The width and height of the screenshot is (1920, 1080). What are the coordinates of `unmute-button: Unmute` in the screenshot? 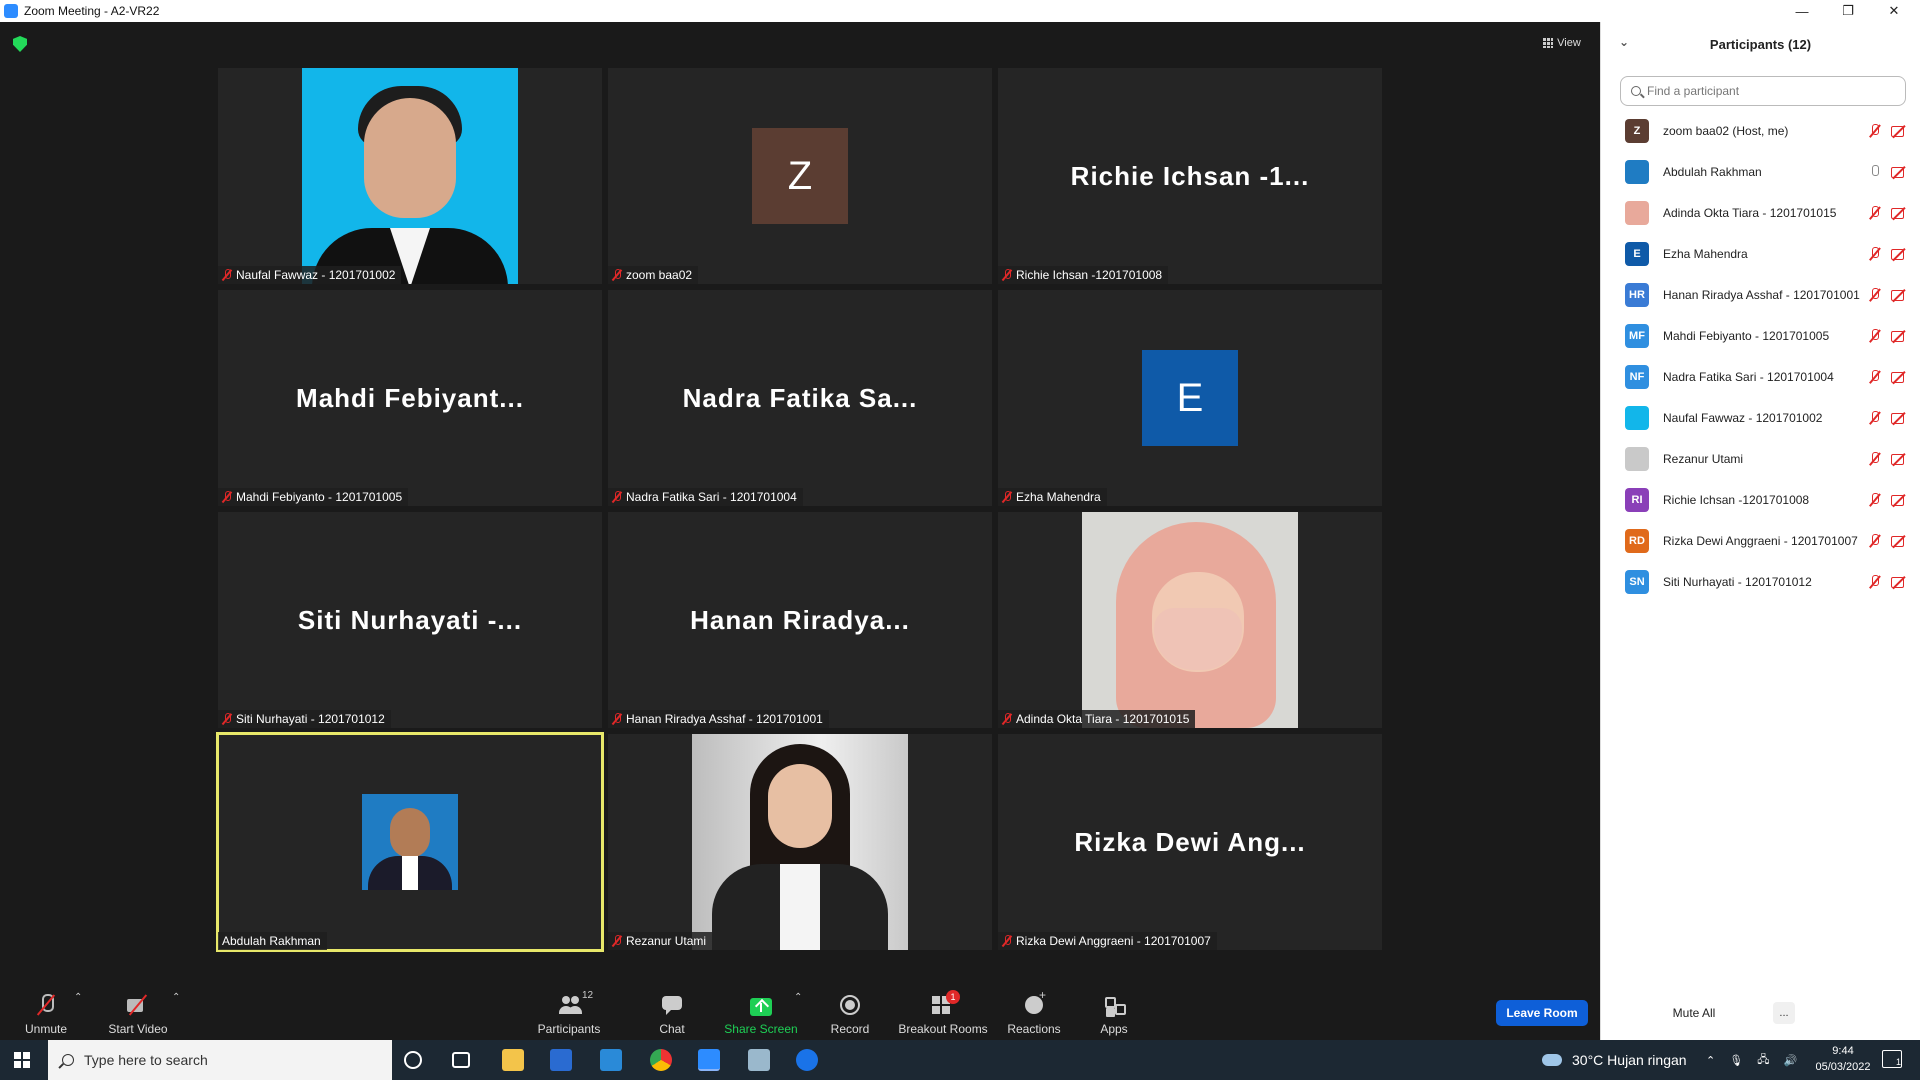 It's located at (46, 1011).